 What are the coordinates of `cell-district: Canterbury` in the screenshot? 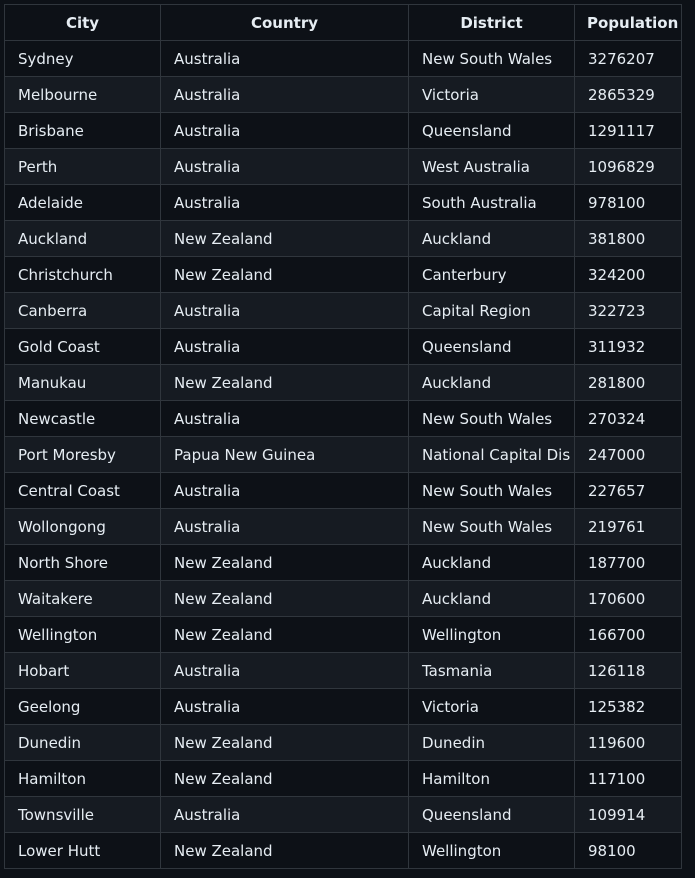 It's located at (491, 274).